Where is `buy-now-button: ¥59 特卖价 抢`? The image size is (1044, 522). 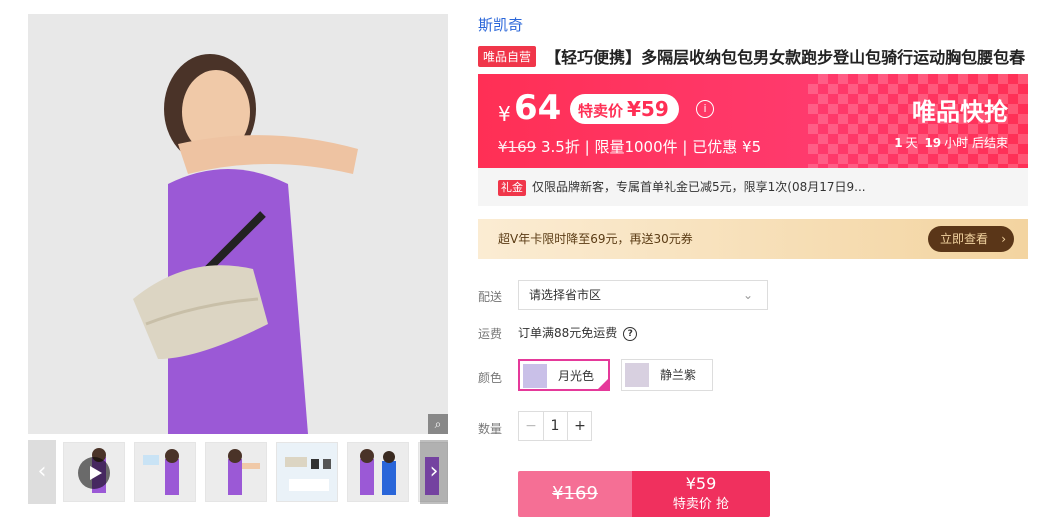 buy-now-button: ¥59 特卖价 抢 is located at coordinates (701, 494).